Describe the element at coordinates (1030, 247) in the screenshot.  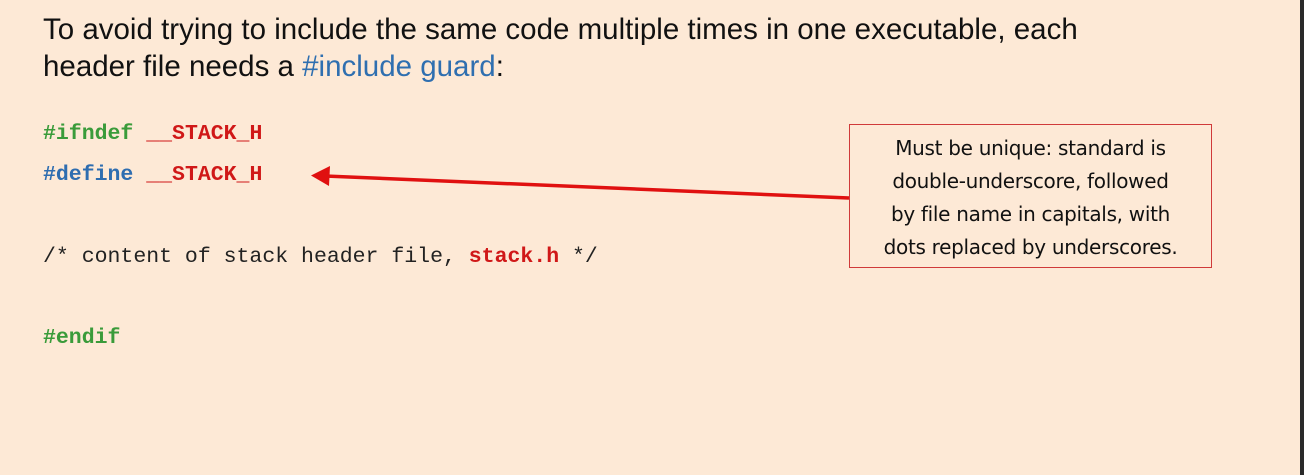
I see `callout-line-4: dots replaced by underscores.` at that location.